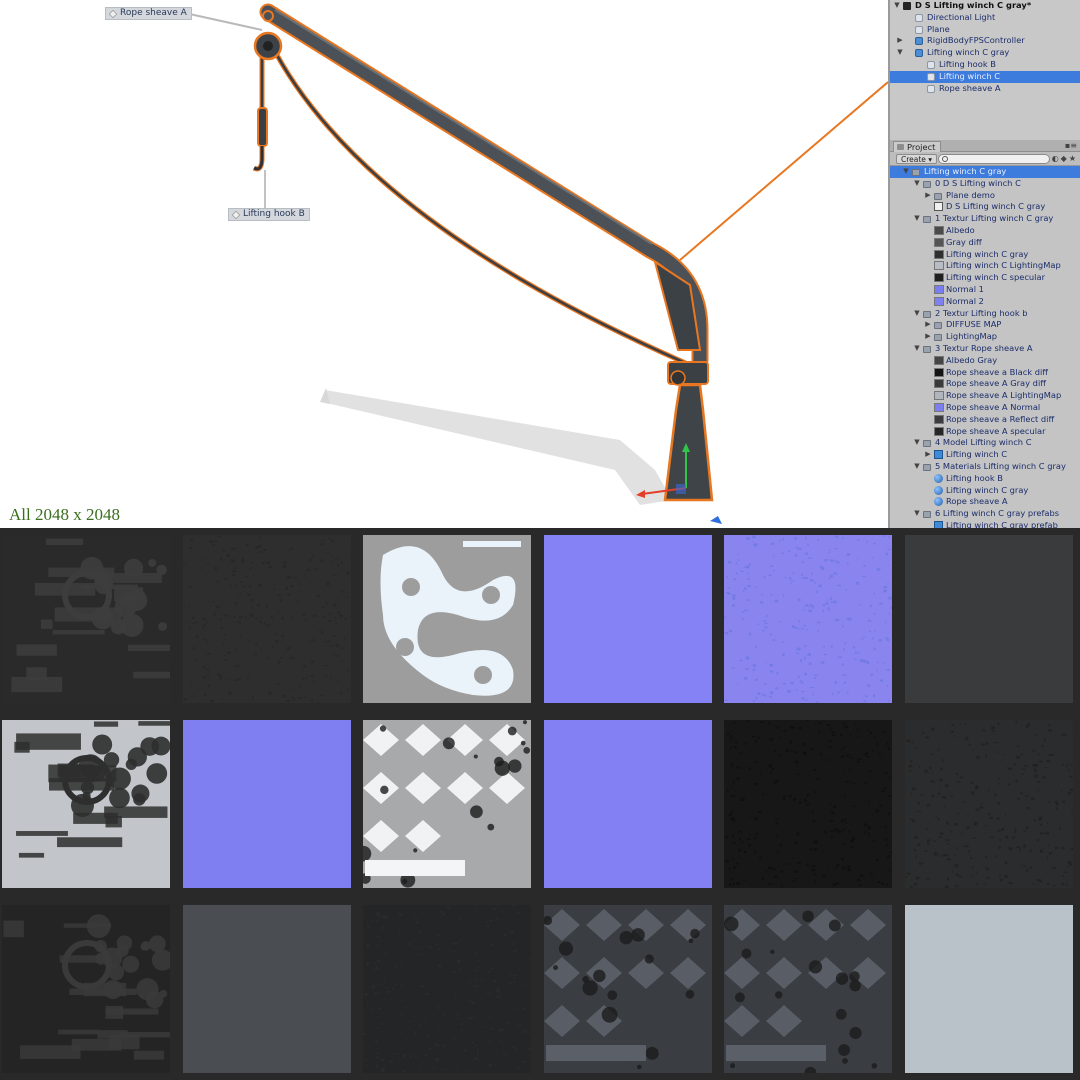 The image size is (1080, 1080). I want to click on folder-icon, so click(938, 196).